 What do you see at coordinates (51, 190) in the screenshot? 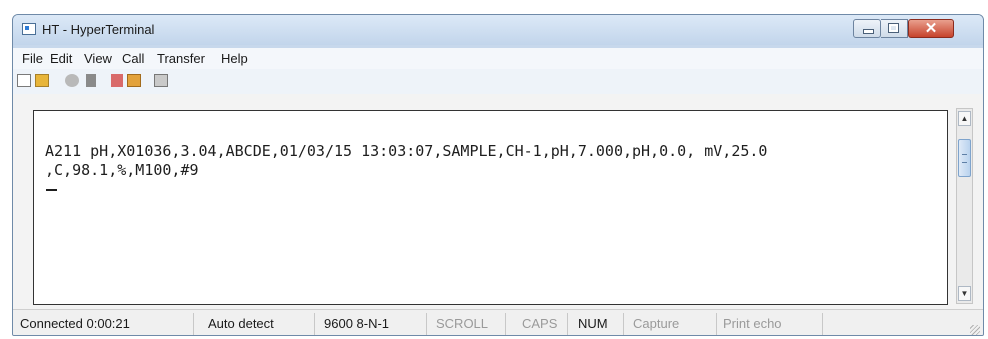
I see `text-cursor` at bounding box center [51, 190].